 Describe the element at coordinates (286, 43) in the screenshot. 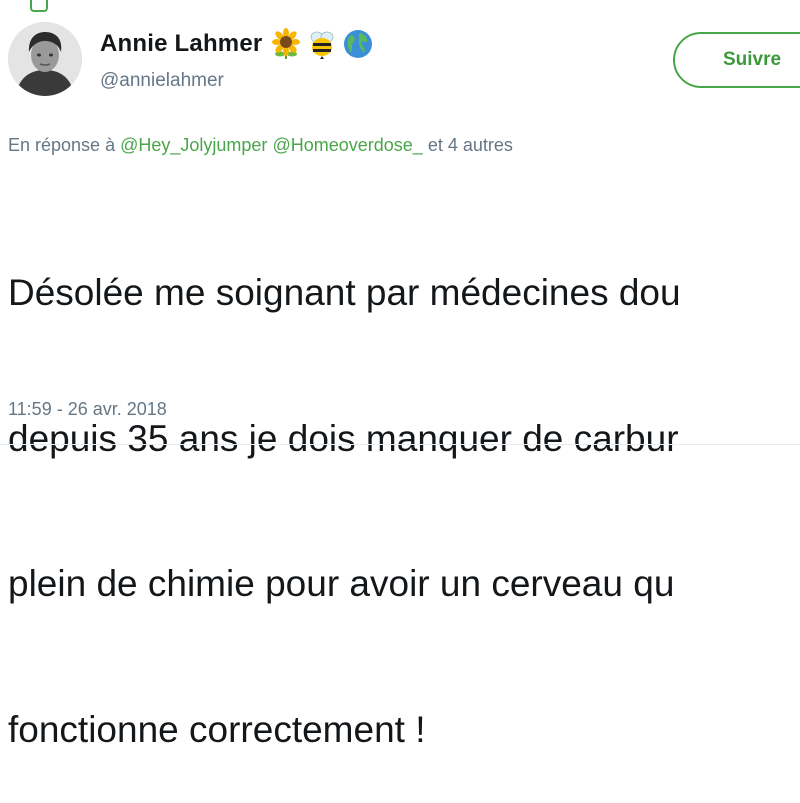

I see `sunflower-icon` at that location.